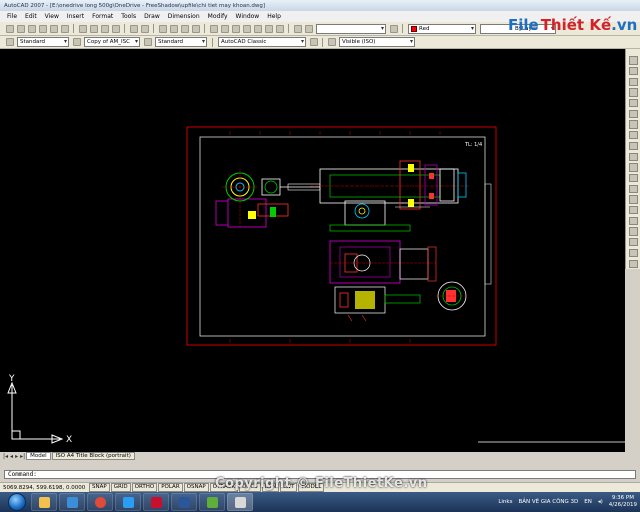 This screenshot has height=512, width=640. I want to click on active-task-label: BẢN VẼ GIA CÔNG 3D, so click(548, 502).